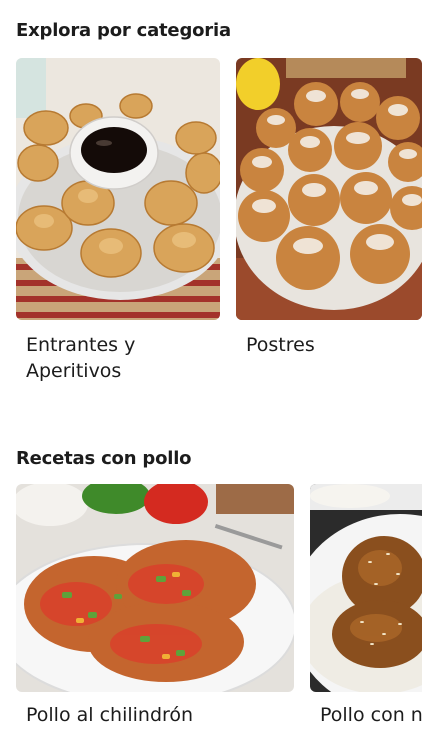  I want to click on category-label-postres: Postres, so click(280, 345).